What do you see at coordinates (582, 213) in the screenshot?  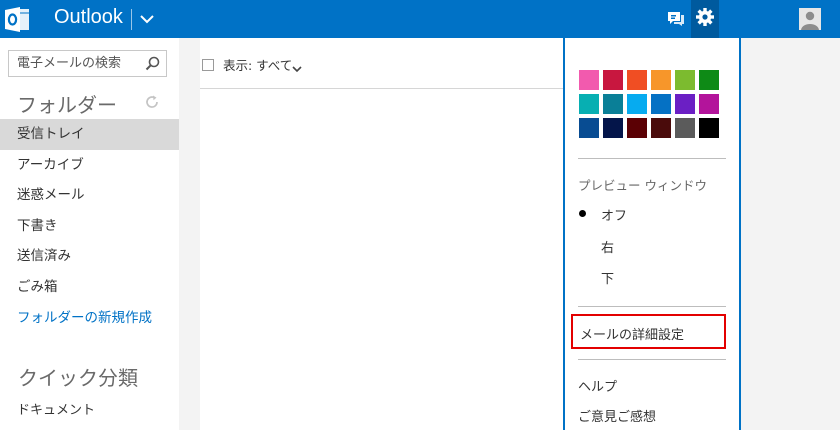 I see `selected-dot-icon` at bounding box center [582, 213].